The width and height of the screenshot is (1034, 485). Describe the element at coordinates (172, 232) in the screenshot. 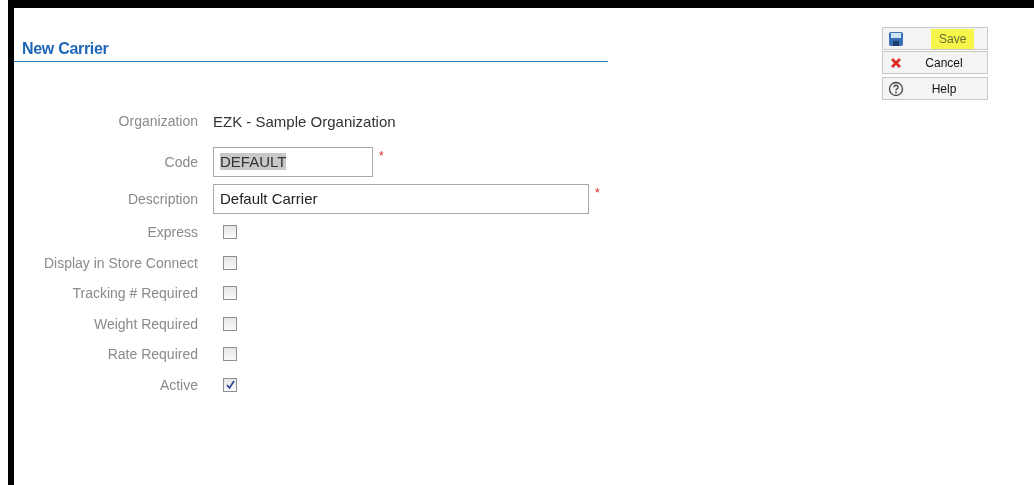

I see `field-label: Express` at that location.